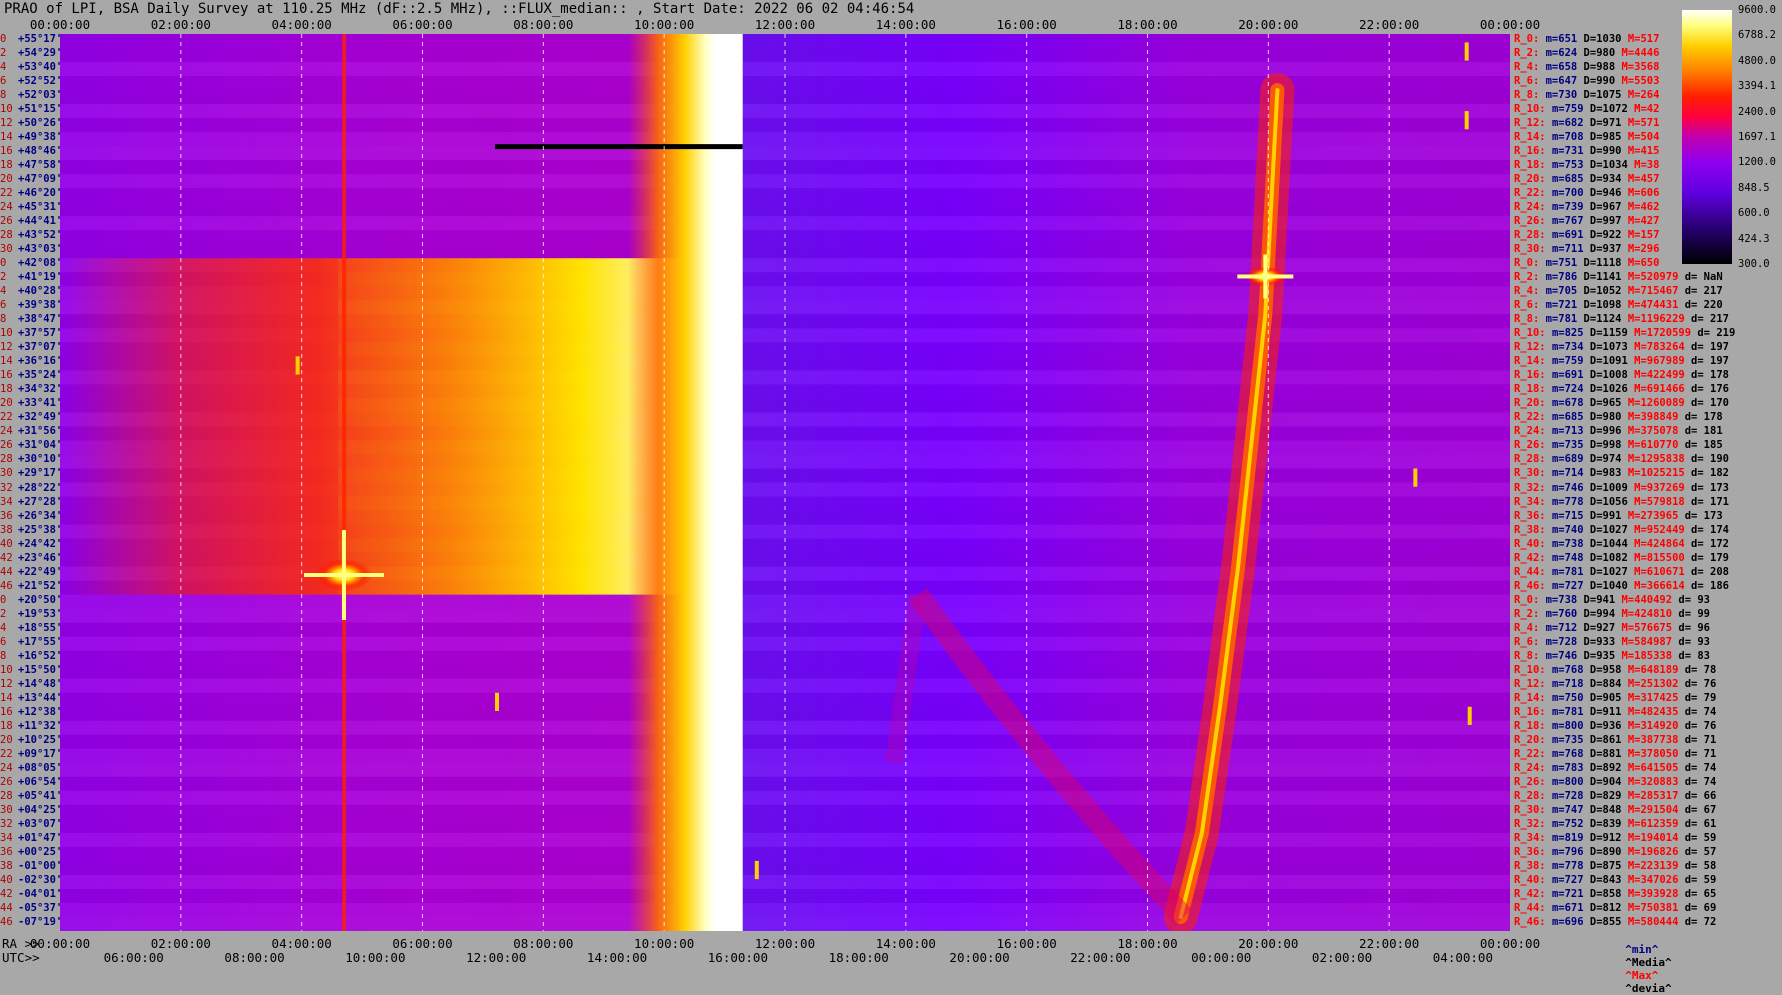 This screenshot has width=1782, height=995. Describe the element at coordinates (1656, 697) in the screenshot. I see `stat-x: M=317425` at that location.